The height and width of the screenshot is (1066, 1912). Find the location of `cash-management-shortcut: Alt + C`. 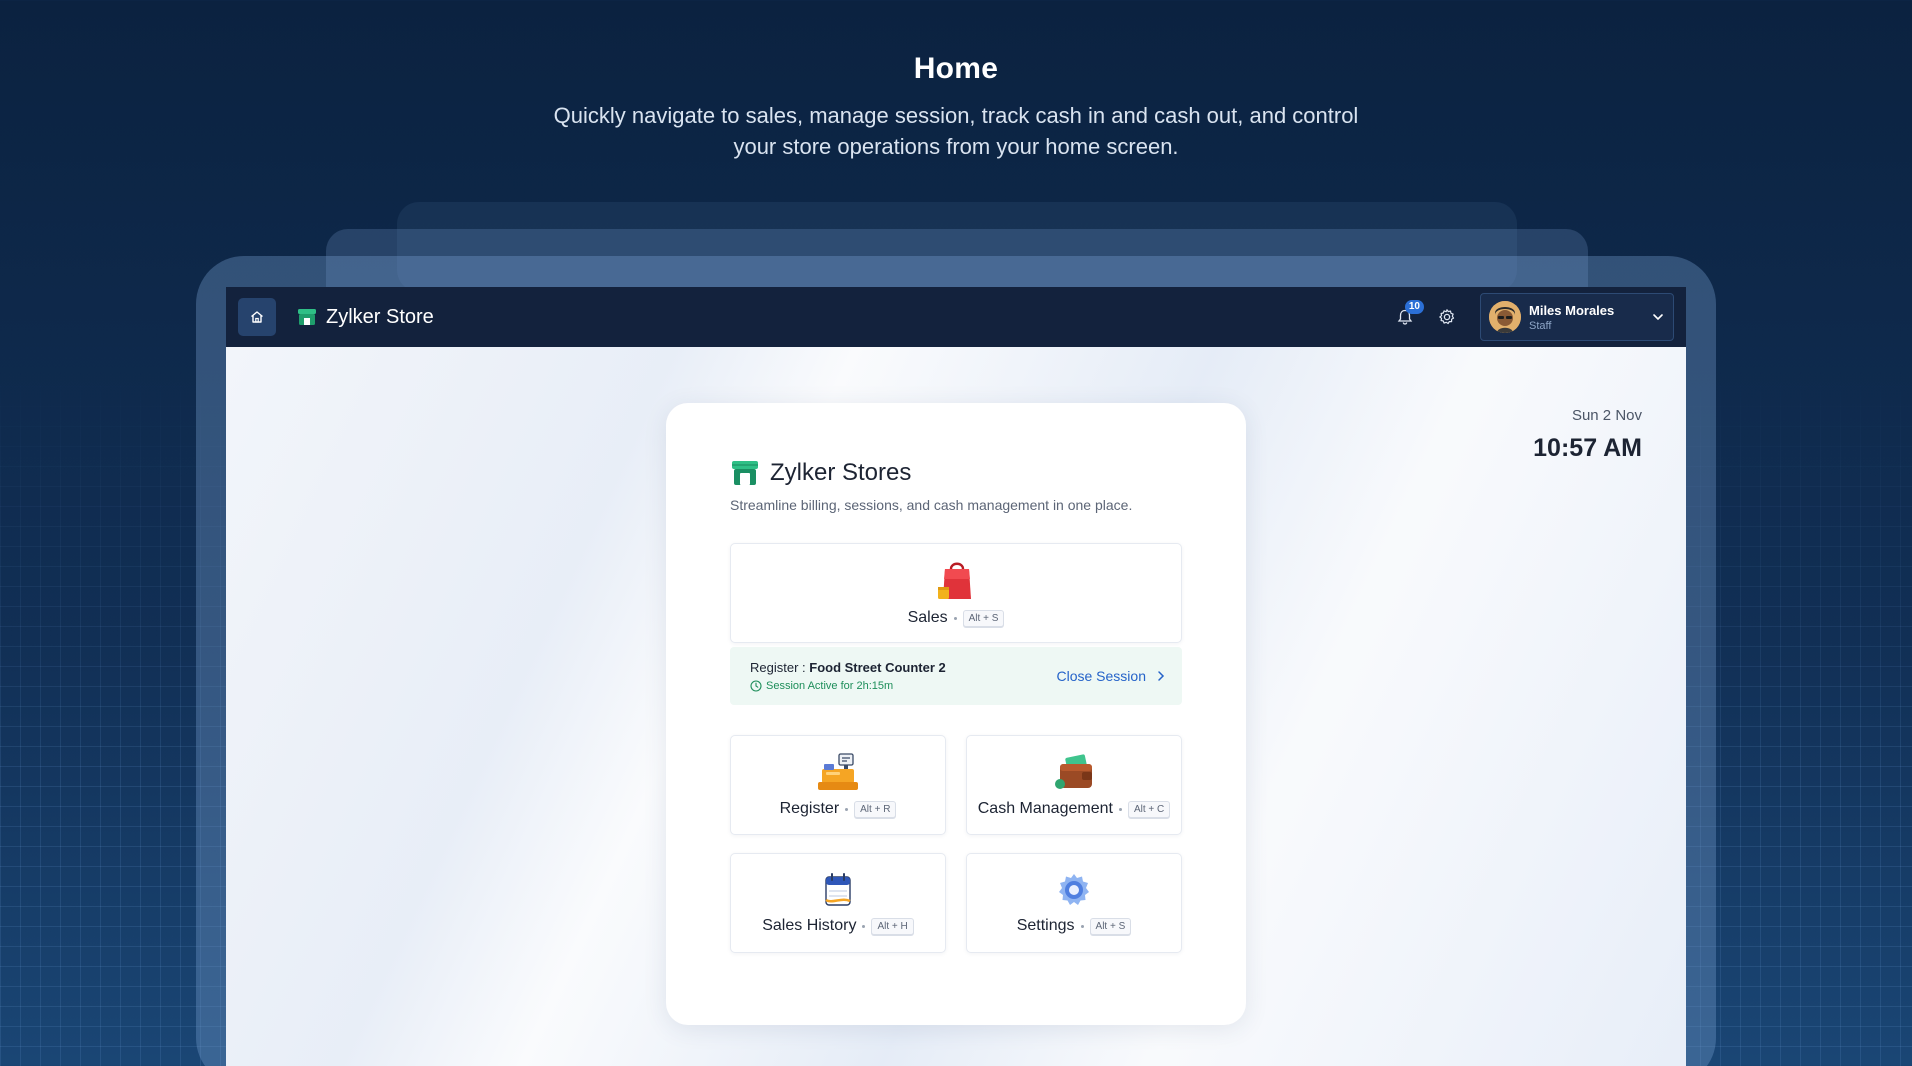

cash-management-shortcut: Alt + C is located at coordinates (1149, 809).